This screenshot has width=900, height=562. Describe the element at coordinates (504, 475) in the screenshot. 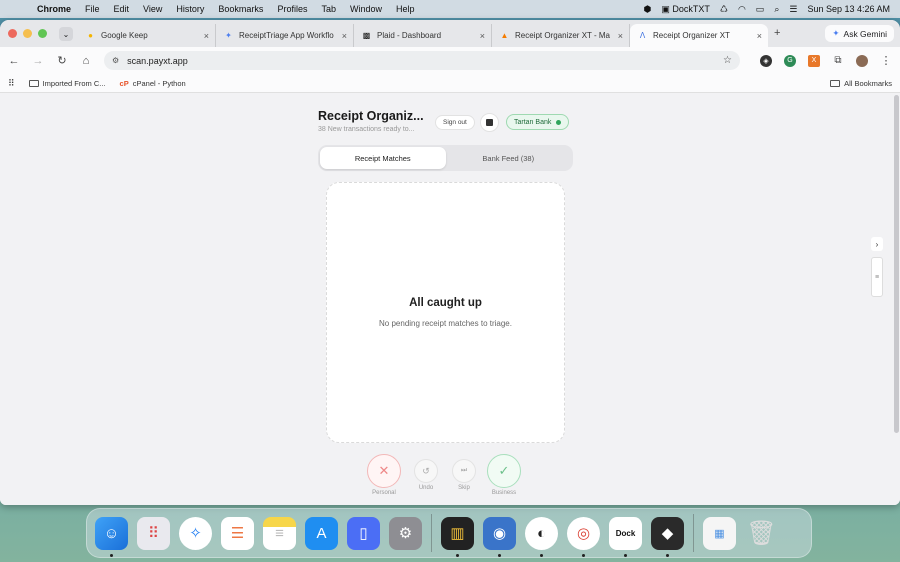

I see `business-button: ✓ Business` at that location.